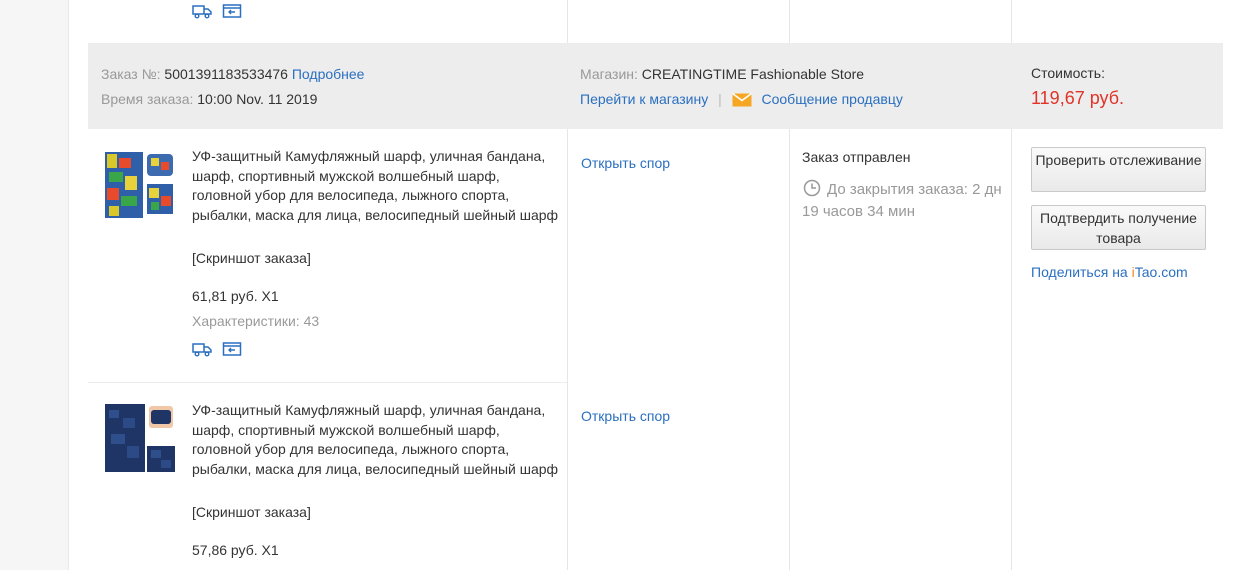  What do you see at coordinates (1068, 73) in the screenshot?
I see `cost-label: Стоимость:` at bounding box center [1068, 73].